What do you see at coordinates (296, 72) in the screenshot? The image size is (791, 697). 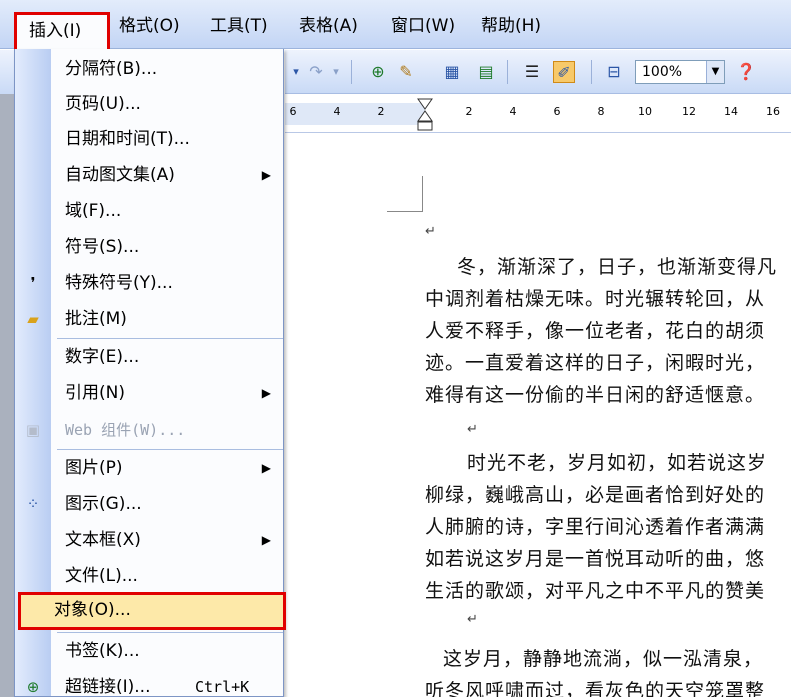 I see `undo-dropdown-icon: ▾` at bounding box center [296, 72].